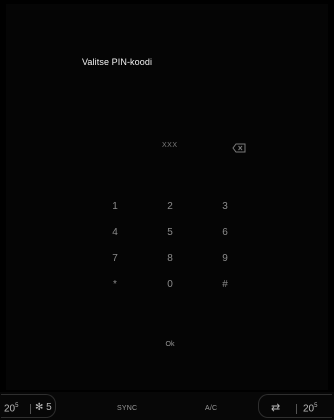  I want to click on backspace-icon, so click(239, 146).